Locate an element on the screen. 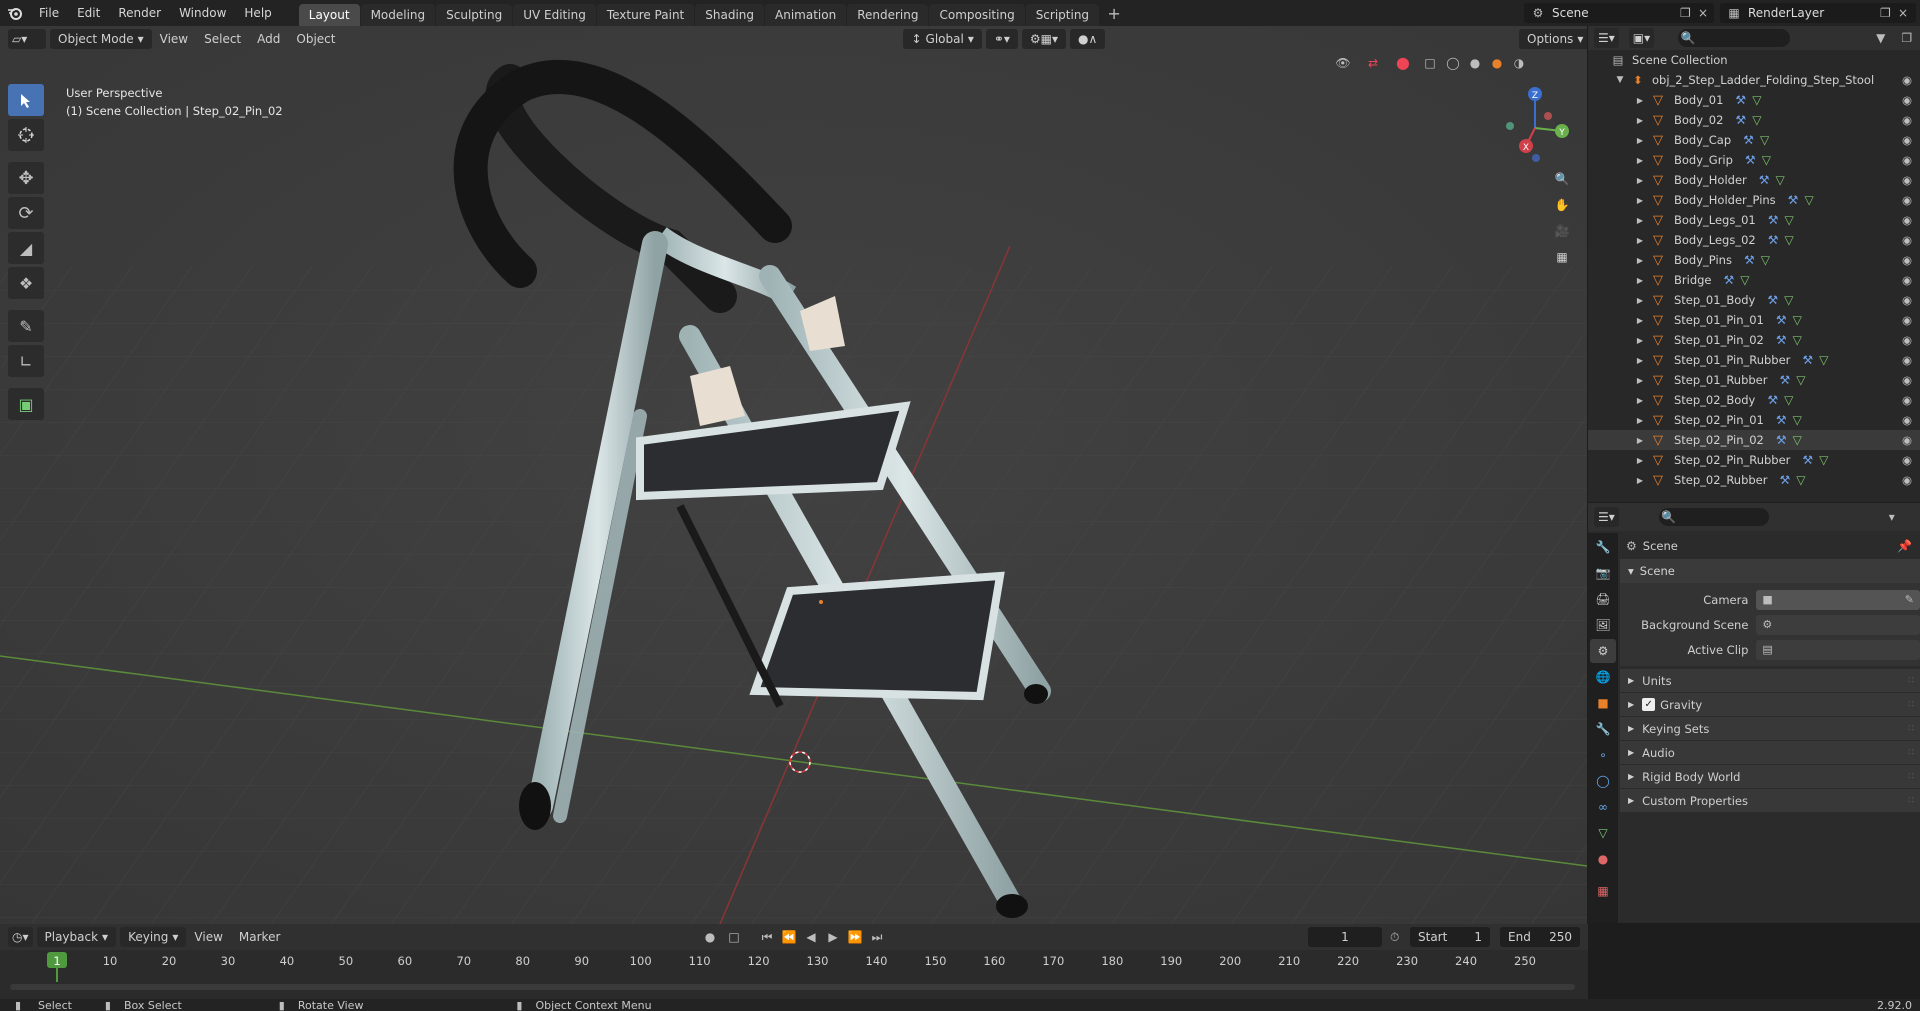 The width and height of the screenshot is (1920, 1011). new-scene-icon: ❐ is located at coordinates (1685, 13).